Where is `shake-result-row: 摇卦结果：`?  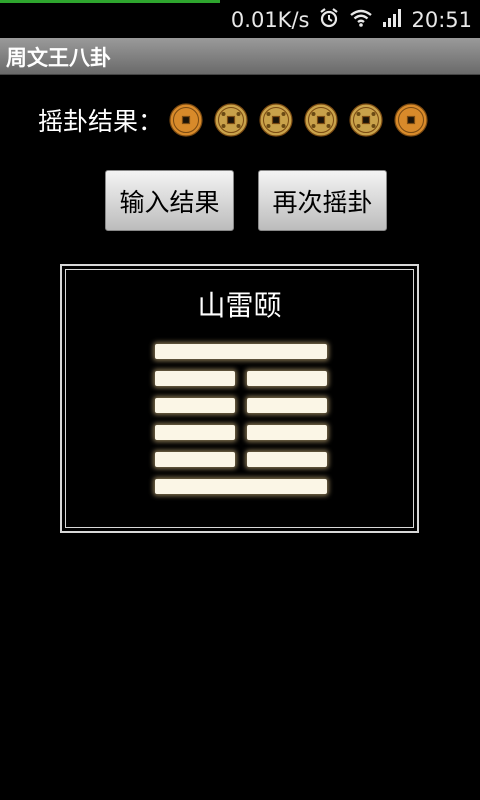
shake-result-row: 摇卦结果： is located at coordinates (233, 120).